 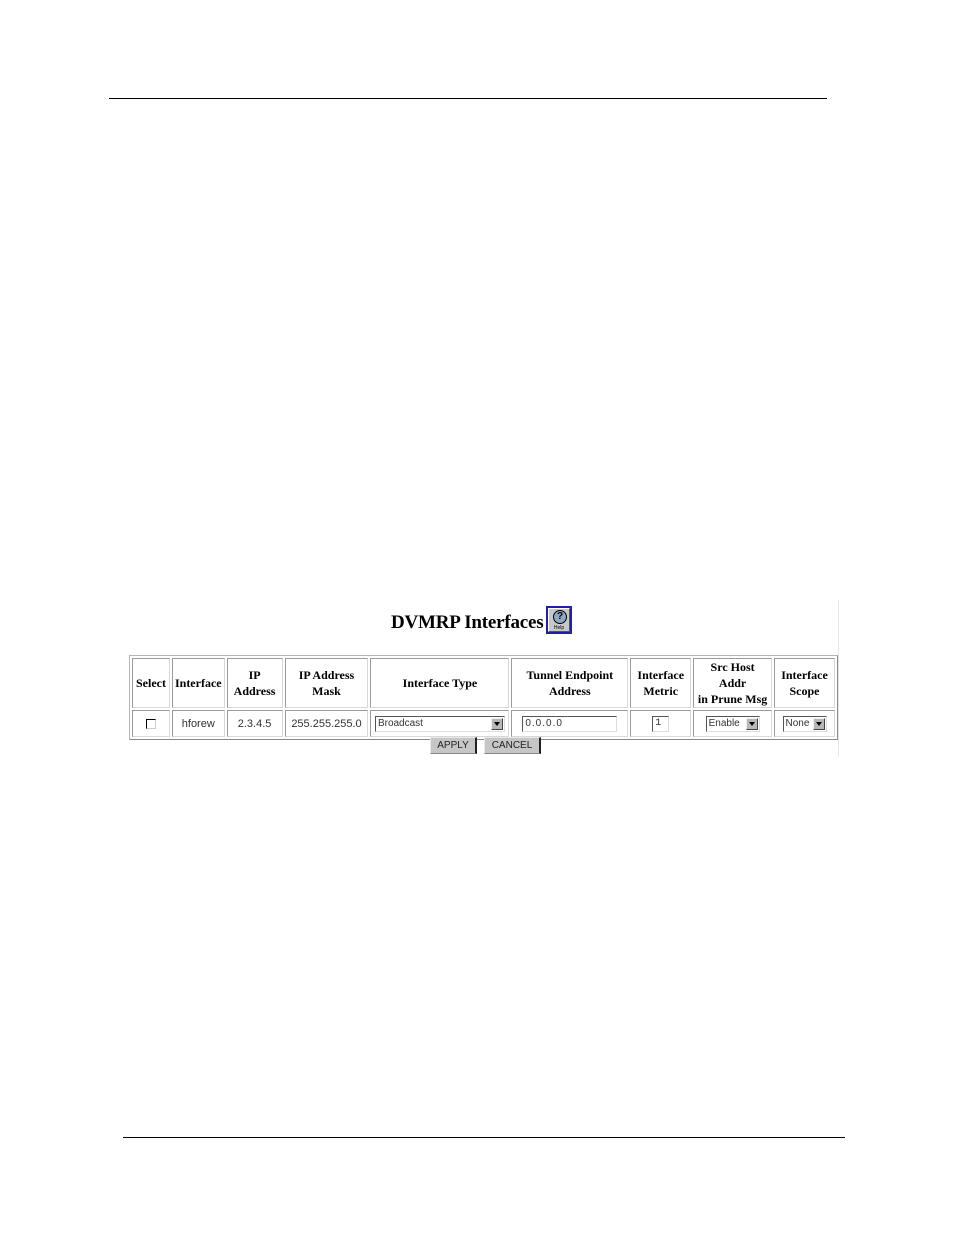 I want to click on column-header-interface-type: Interface Type, so click(x=440, y=683).